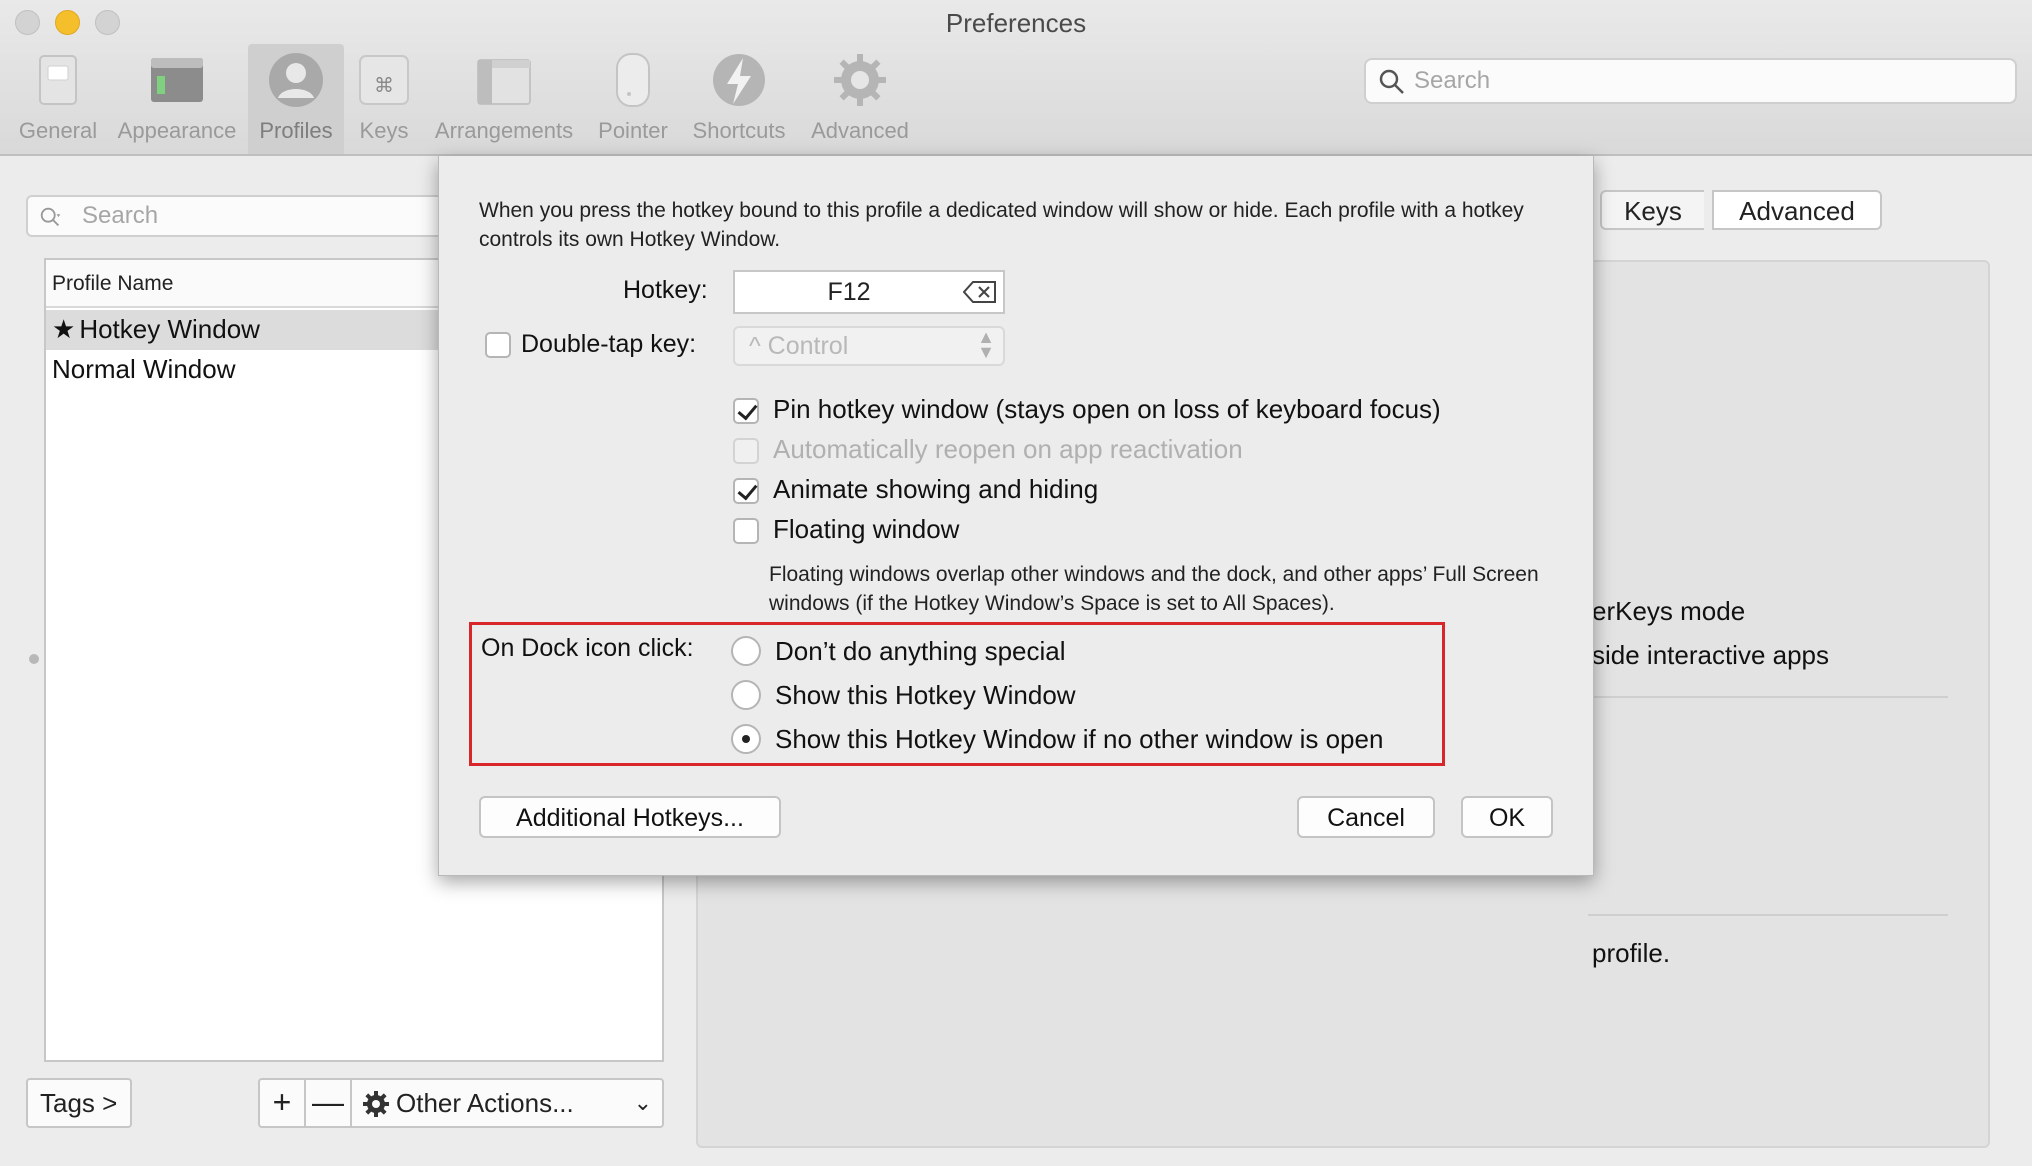  I want to click on dock-option-nothing-radio, so click(746, 651).